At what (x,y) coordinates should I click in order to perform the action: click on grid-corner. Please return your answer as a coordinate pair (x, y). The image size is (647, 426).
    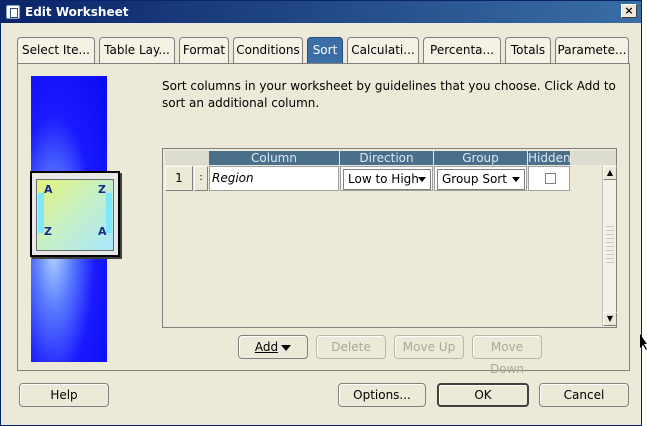
    Looking at the image, I should click on (187, 158).